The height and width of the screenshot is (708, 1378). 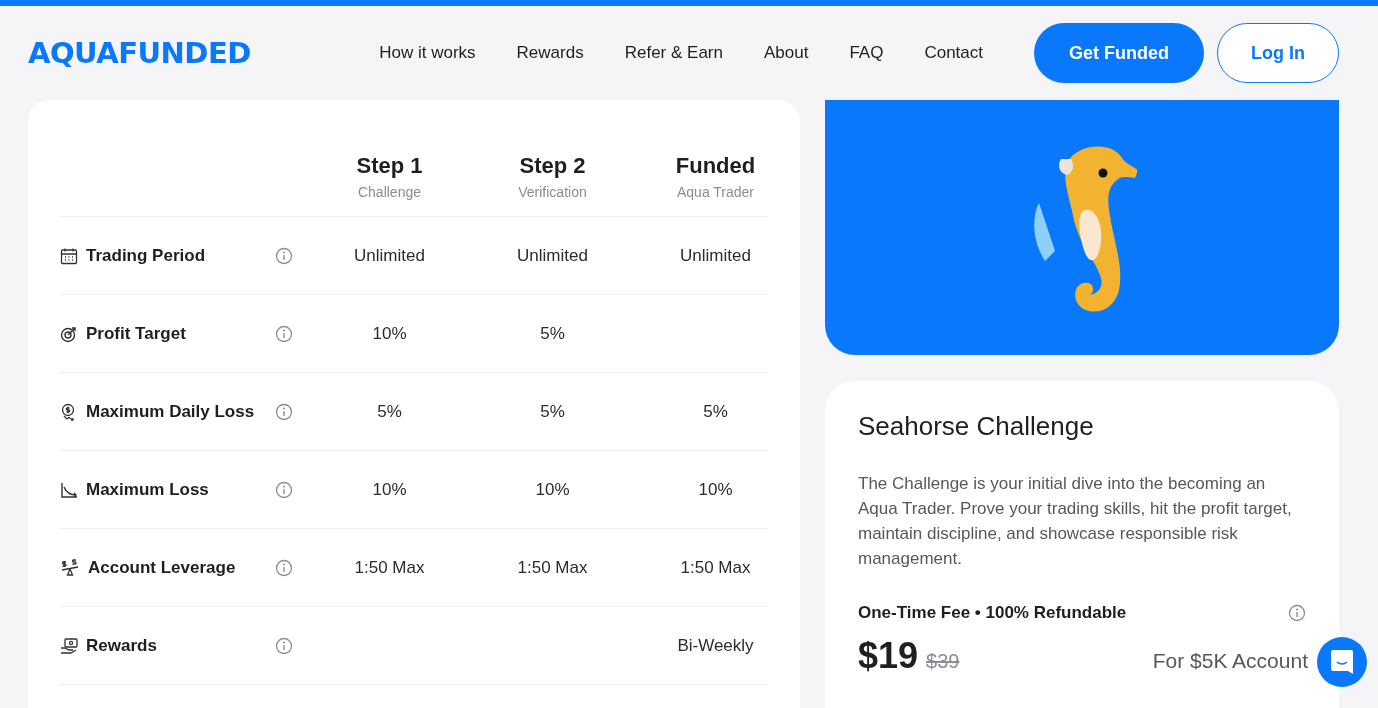 What do you see at coordinates (139, 53) in the screenshot?
I see `logo: AQUAFUNDED` at bounding box center [139, 53].